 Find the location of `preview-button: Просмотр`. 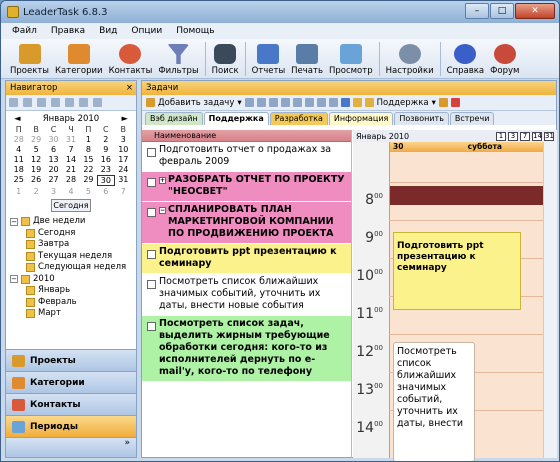

preview-button: Просмотр is located at coordinates (351, 59).